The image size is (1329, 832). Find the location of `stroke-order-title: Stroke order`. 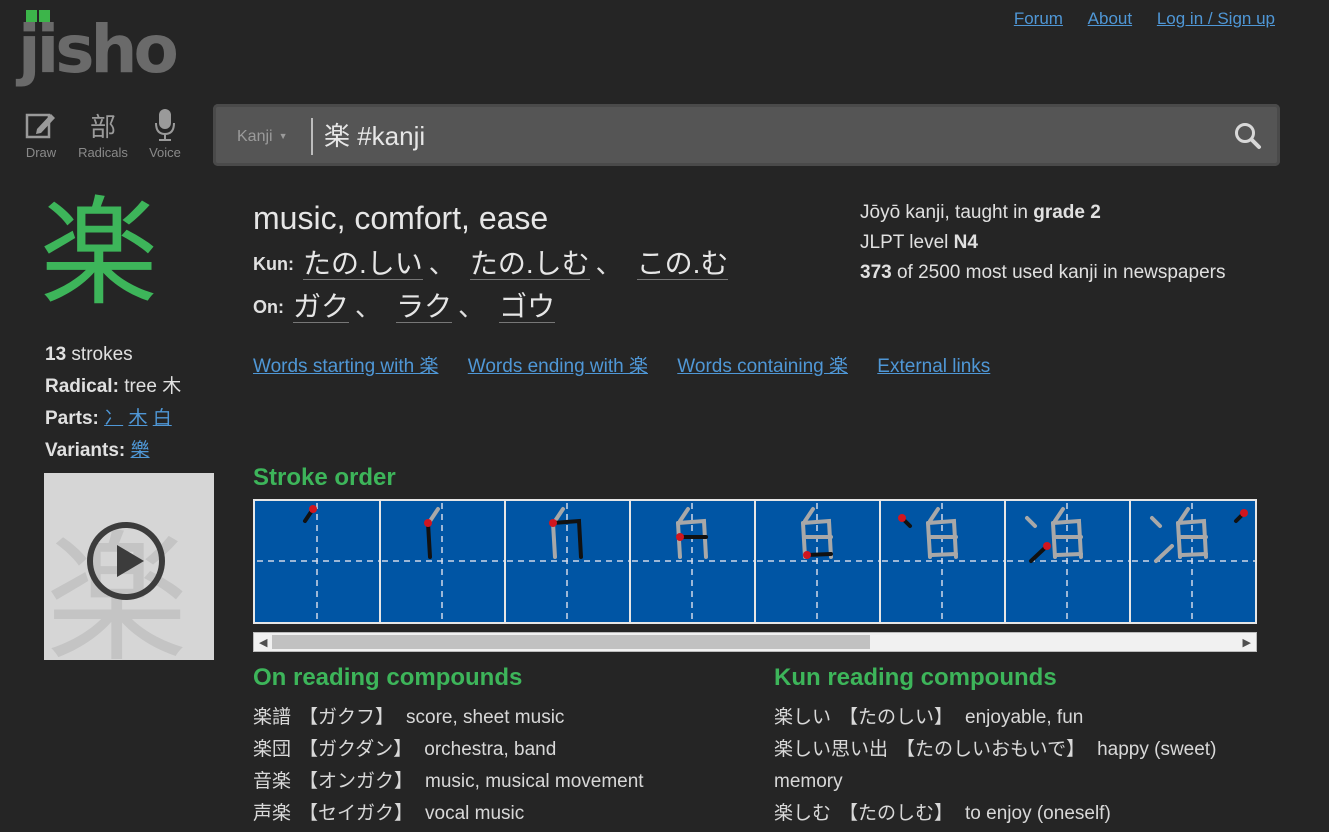

stroke-order-title: Stroke order is located at coordinates (324, 477).